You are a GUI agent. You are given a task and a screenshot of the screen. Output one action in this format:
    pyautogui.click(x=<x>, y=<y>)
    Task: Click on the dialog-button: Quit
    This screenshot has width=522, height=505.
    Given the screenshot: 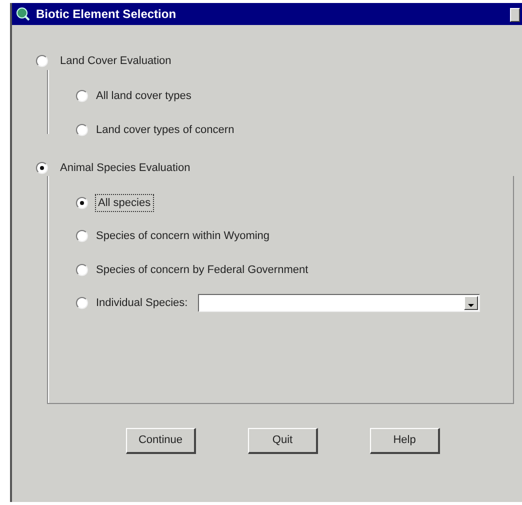 What is the action you would take?
    pyautogui.click(x=283, y=441)
    